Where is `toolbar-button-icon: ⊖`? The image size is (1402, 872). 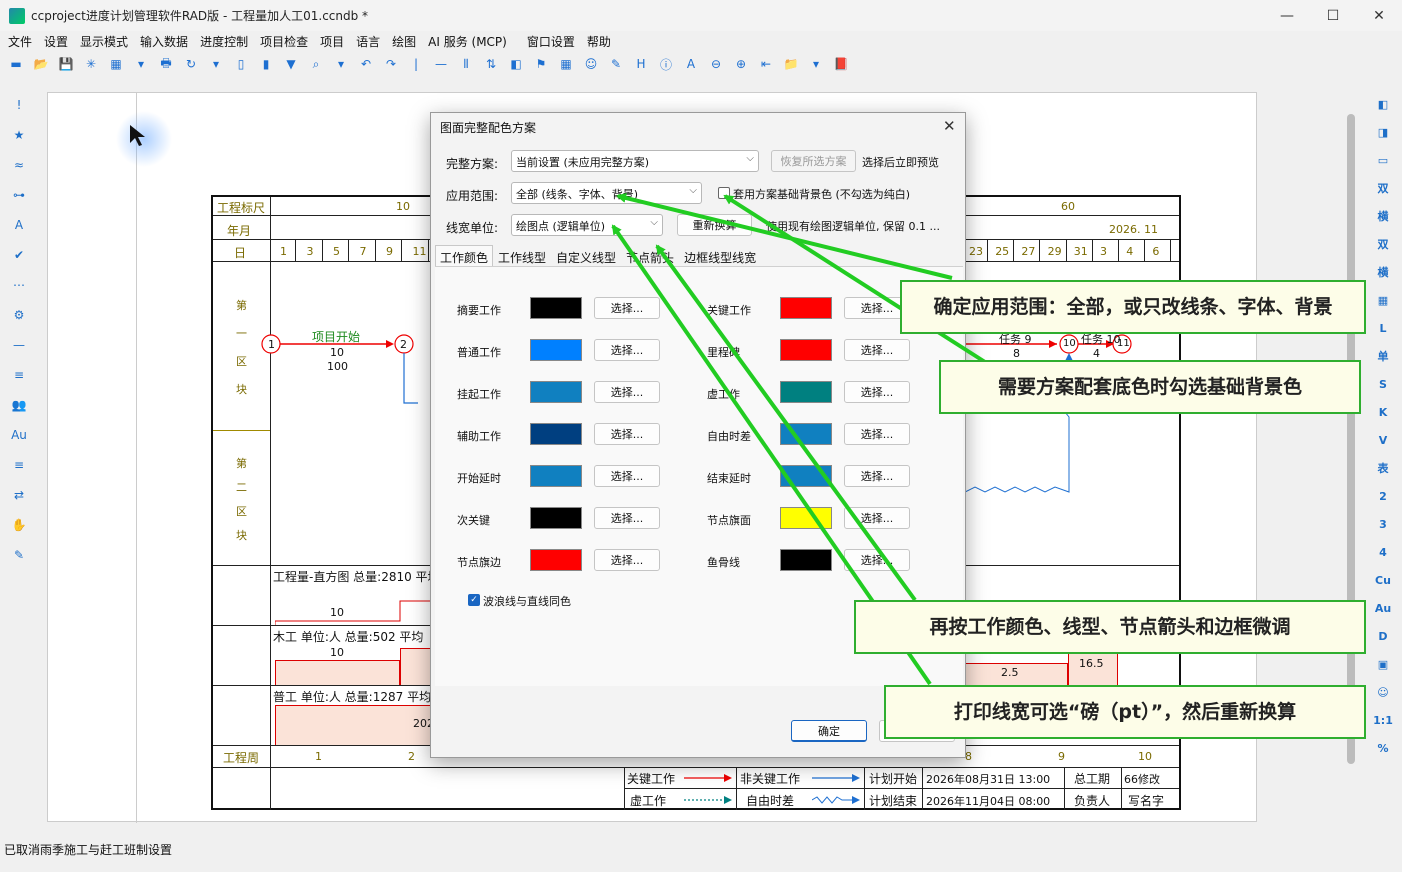
toolbar-button-icon: ⊖ is located at coordinates (716, 64).